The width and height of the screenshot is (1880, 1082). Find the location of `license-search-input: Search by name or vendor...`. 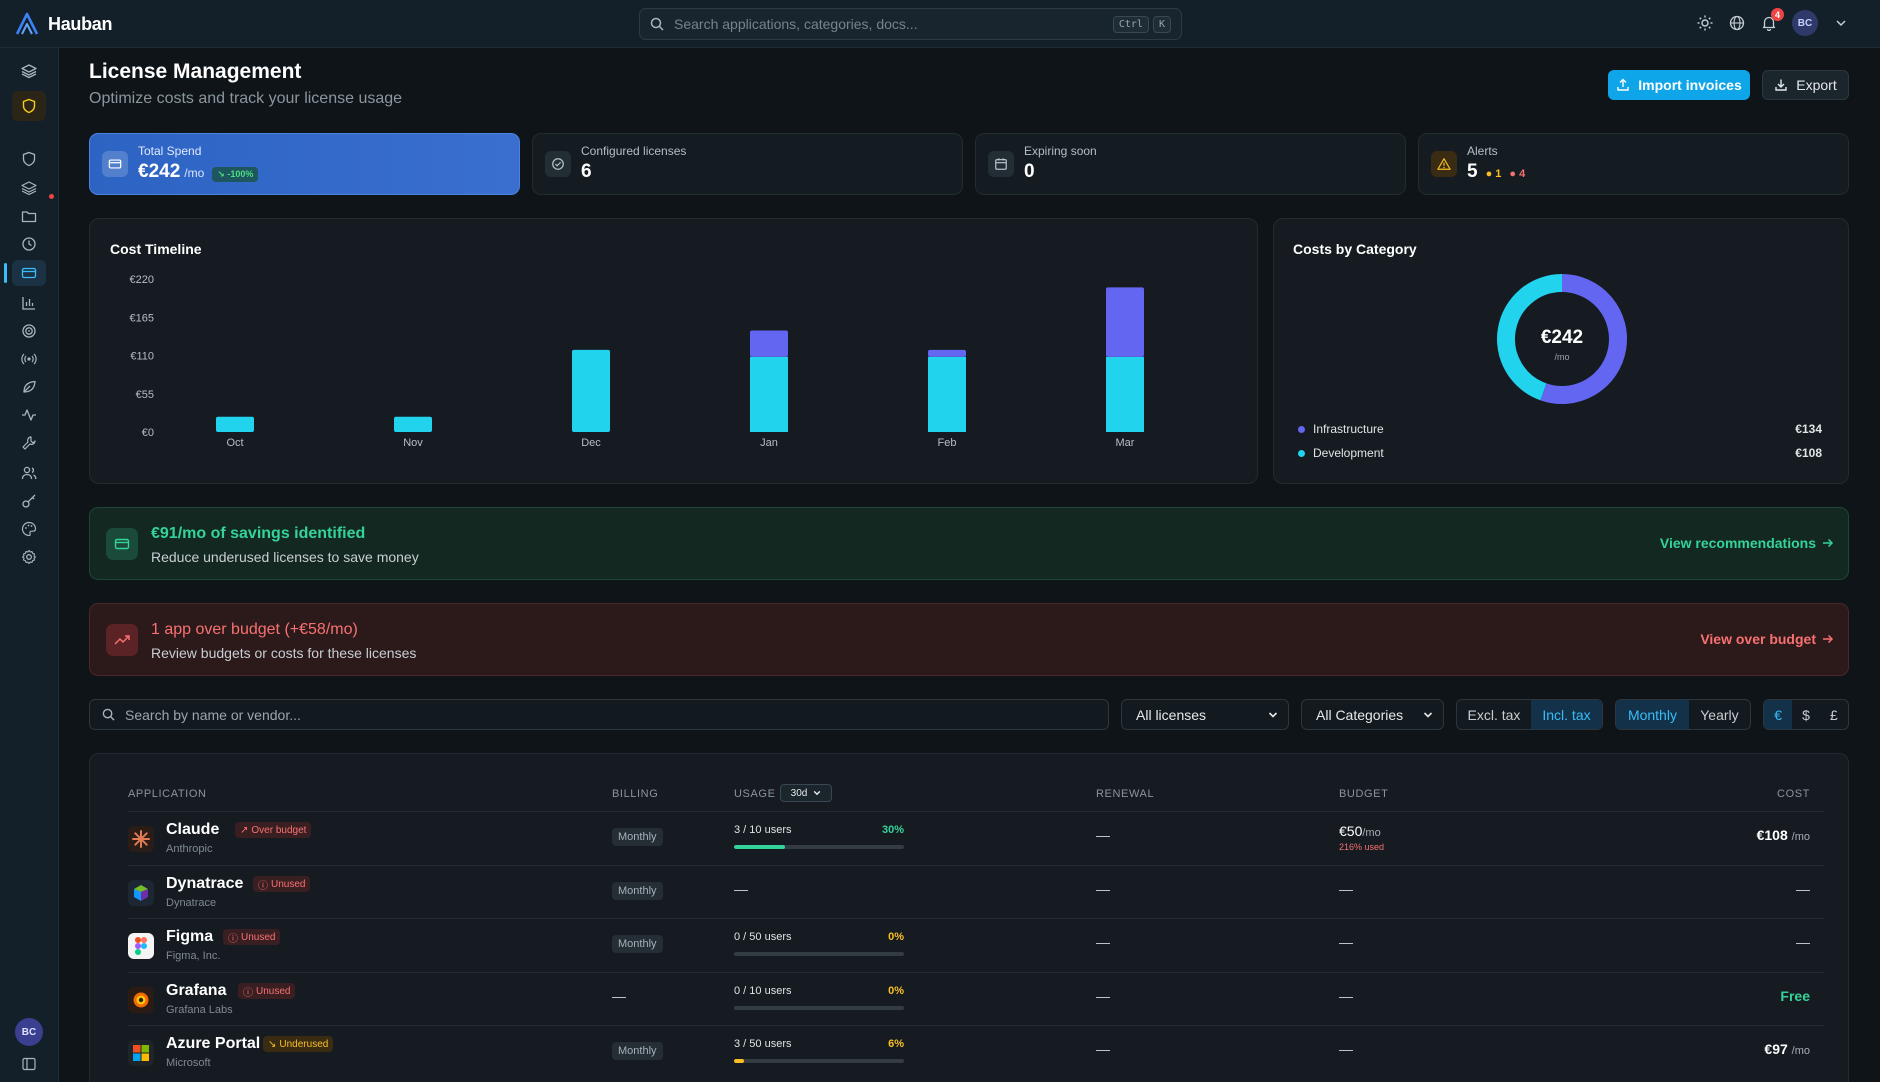

license-search-input: Search by name or vendor... is located at coordinates (599, 714).